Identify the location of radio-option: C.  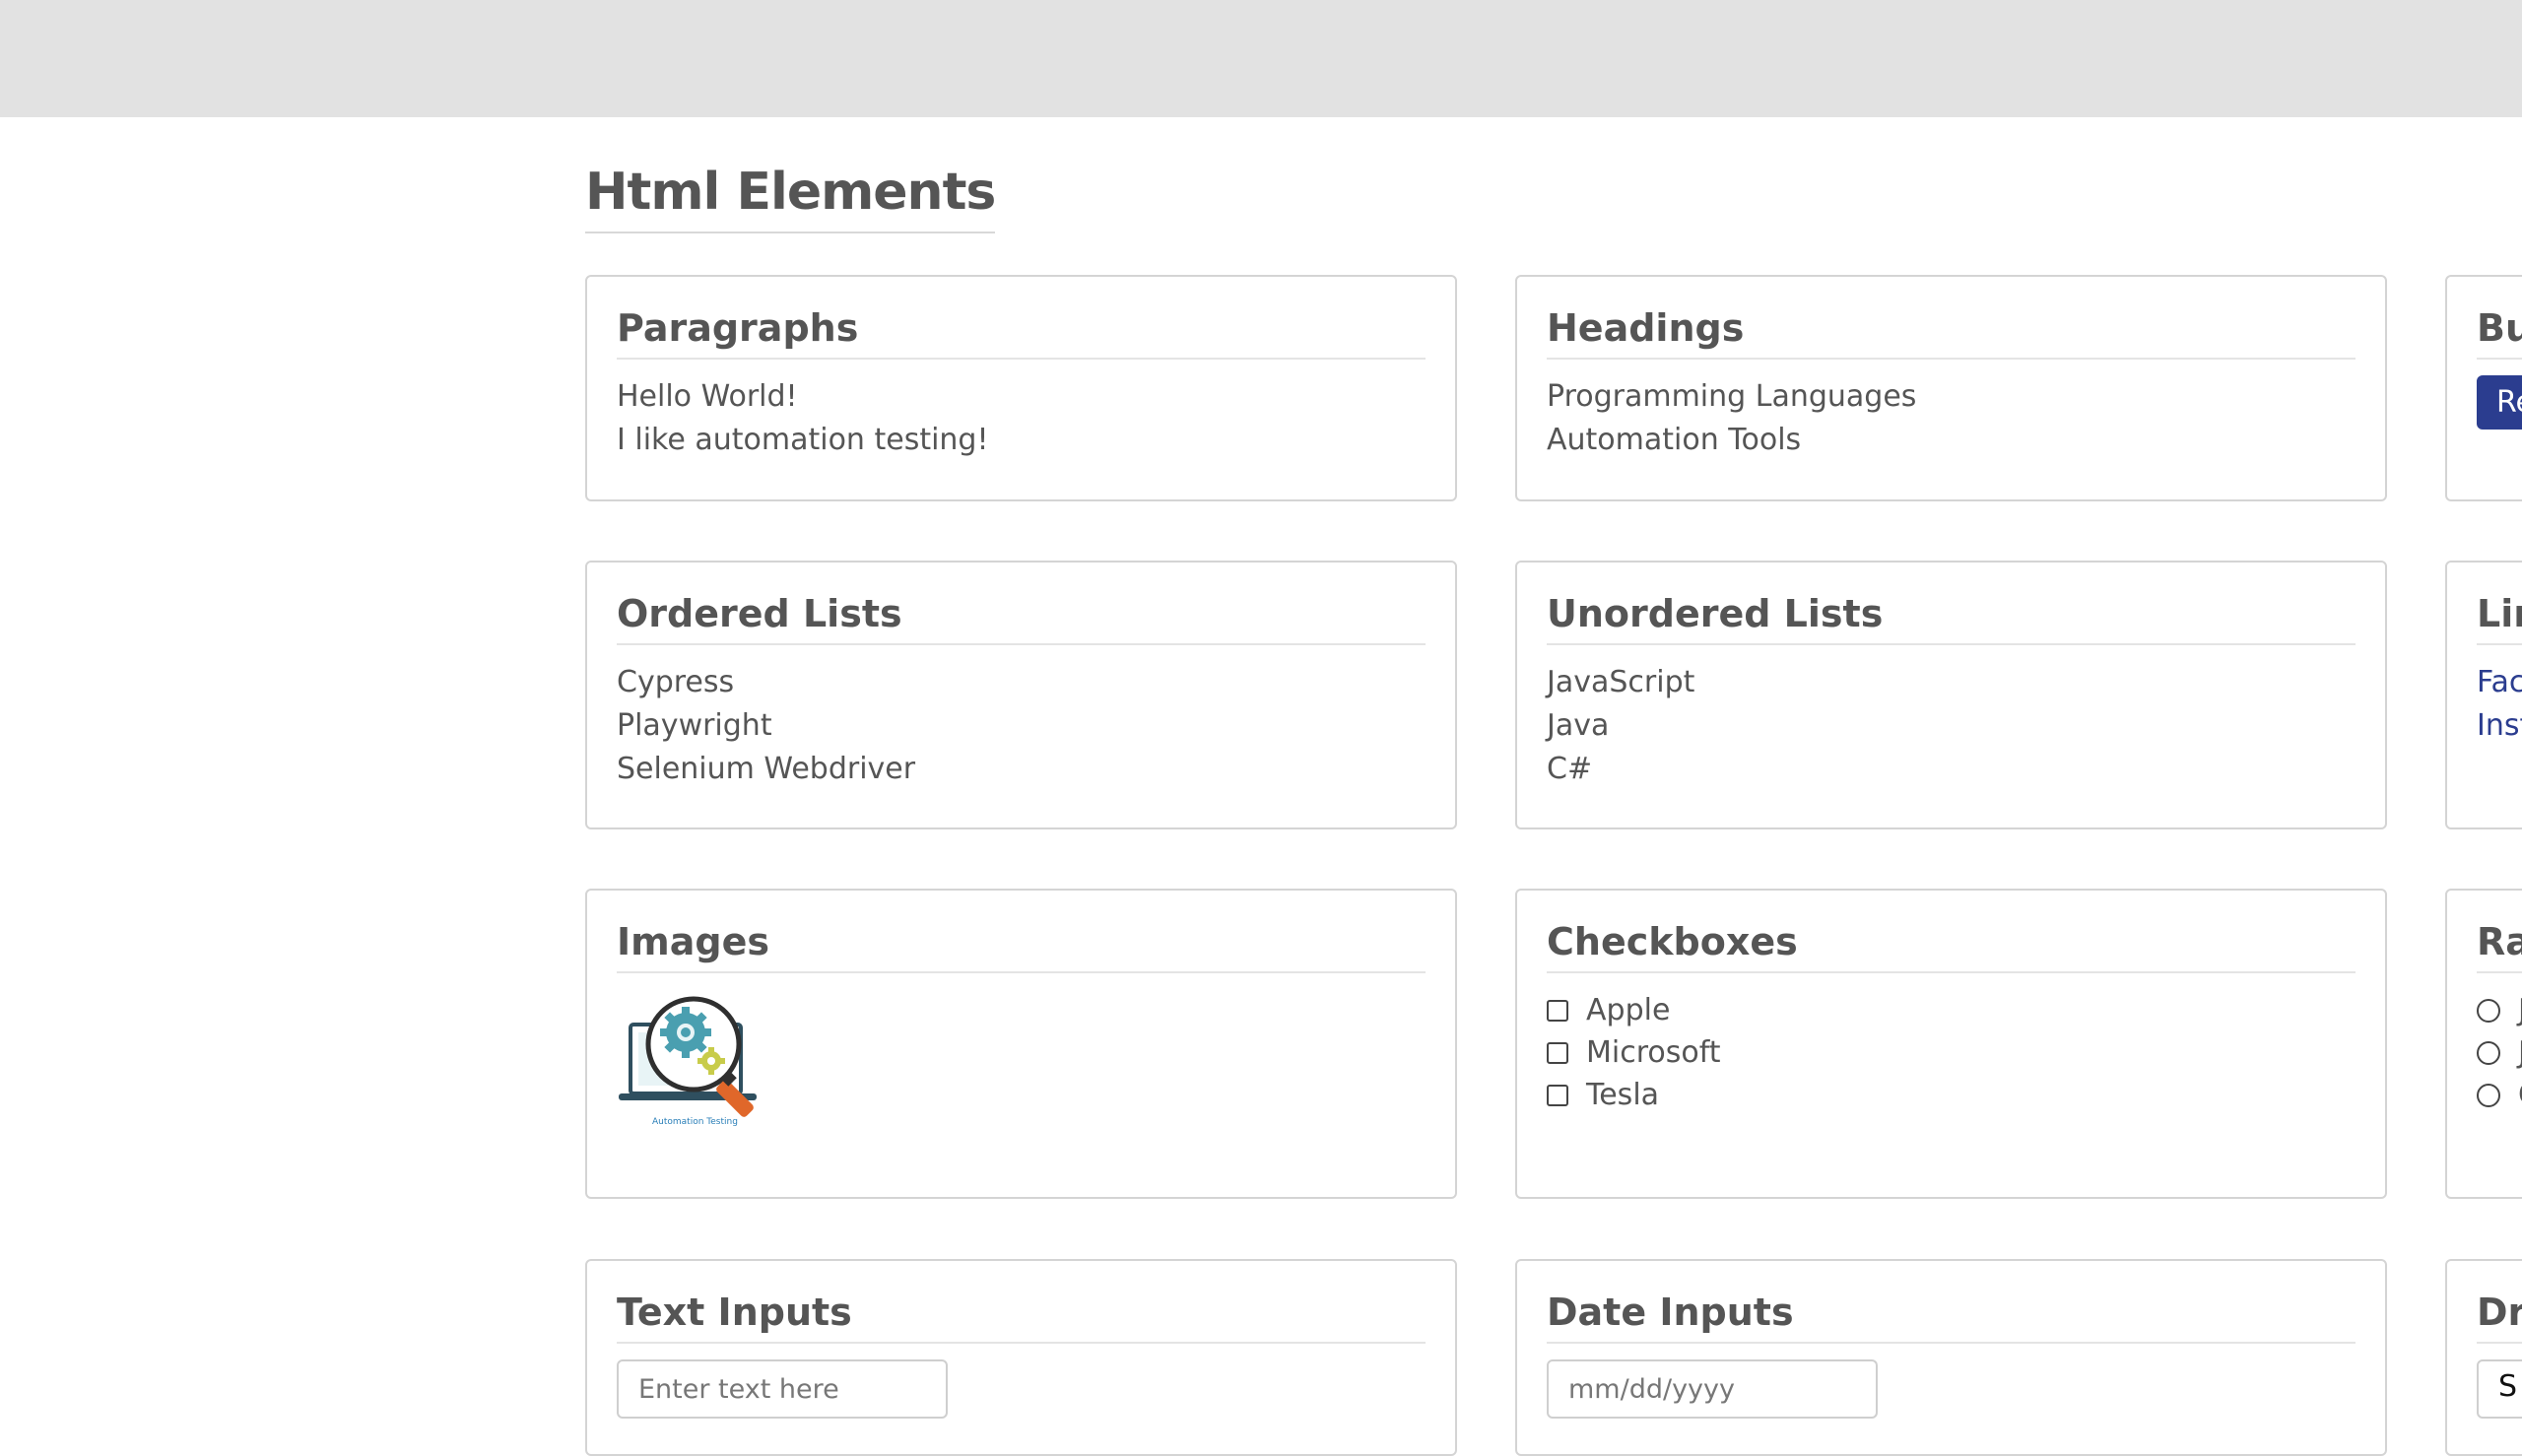
(2499, 1095).